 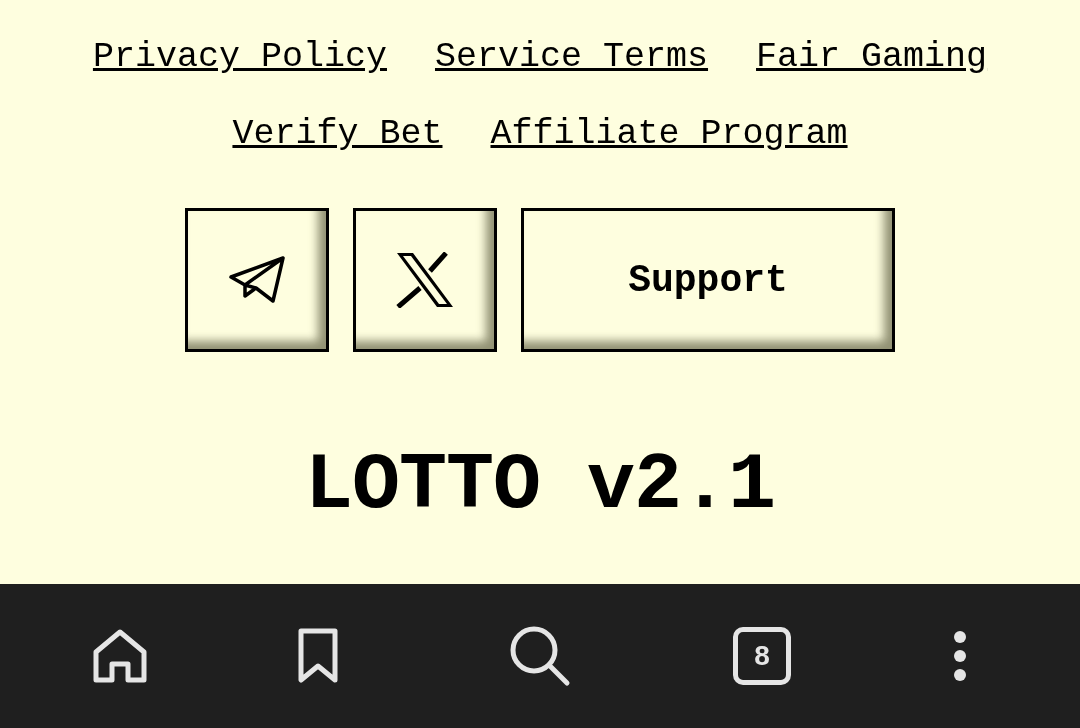 I want to click on footer-link: Affiliate Program, so click(x=669, y=134).